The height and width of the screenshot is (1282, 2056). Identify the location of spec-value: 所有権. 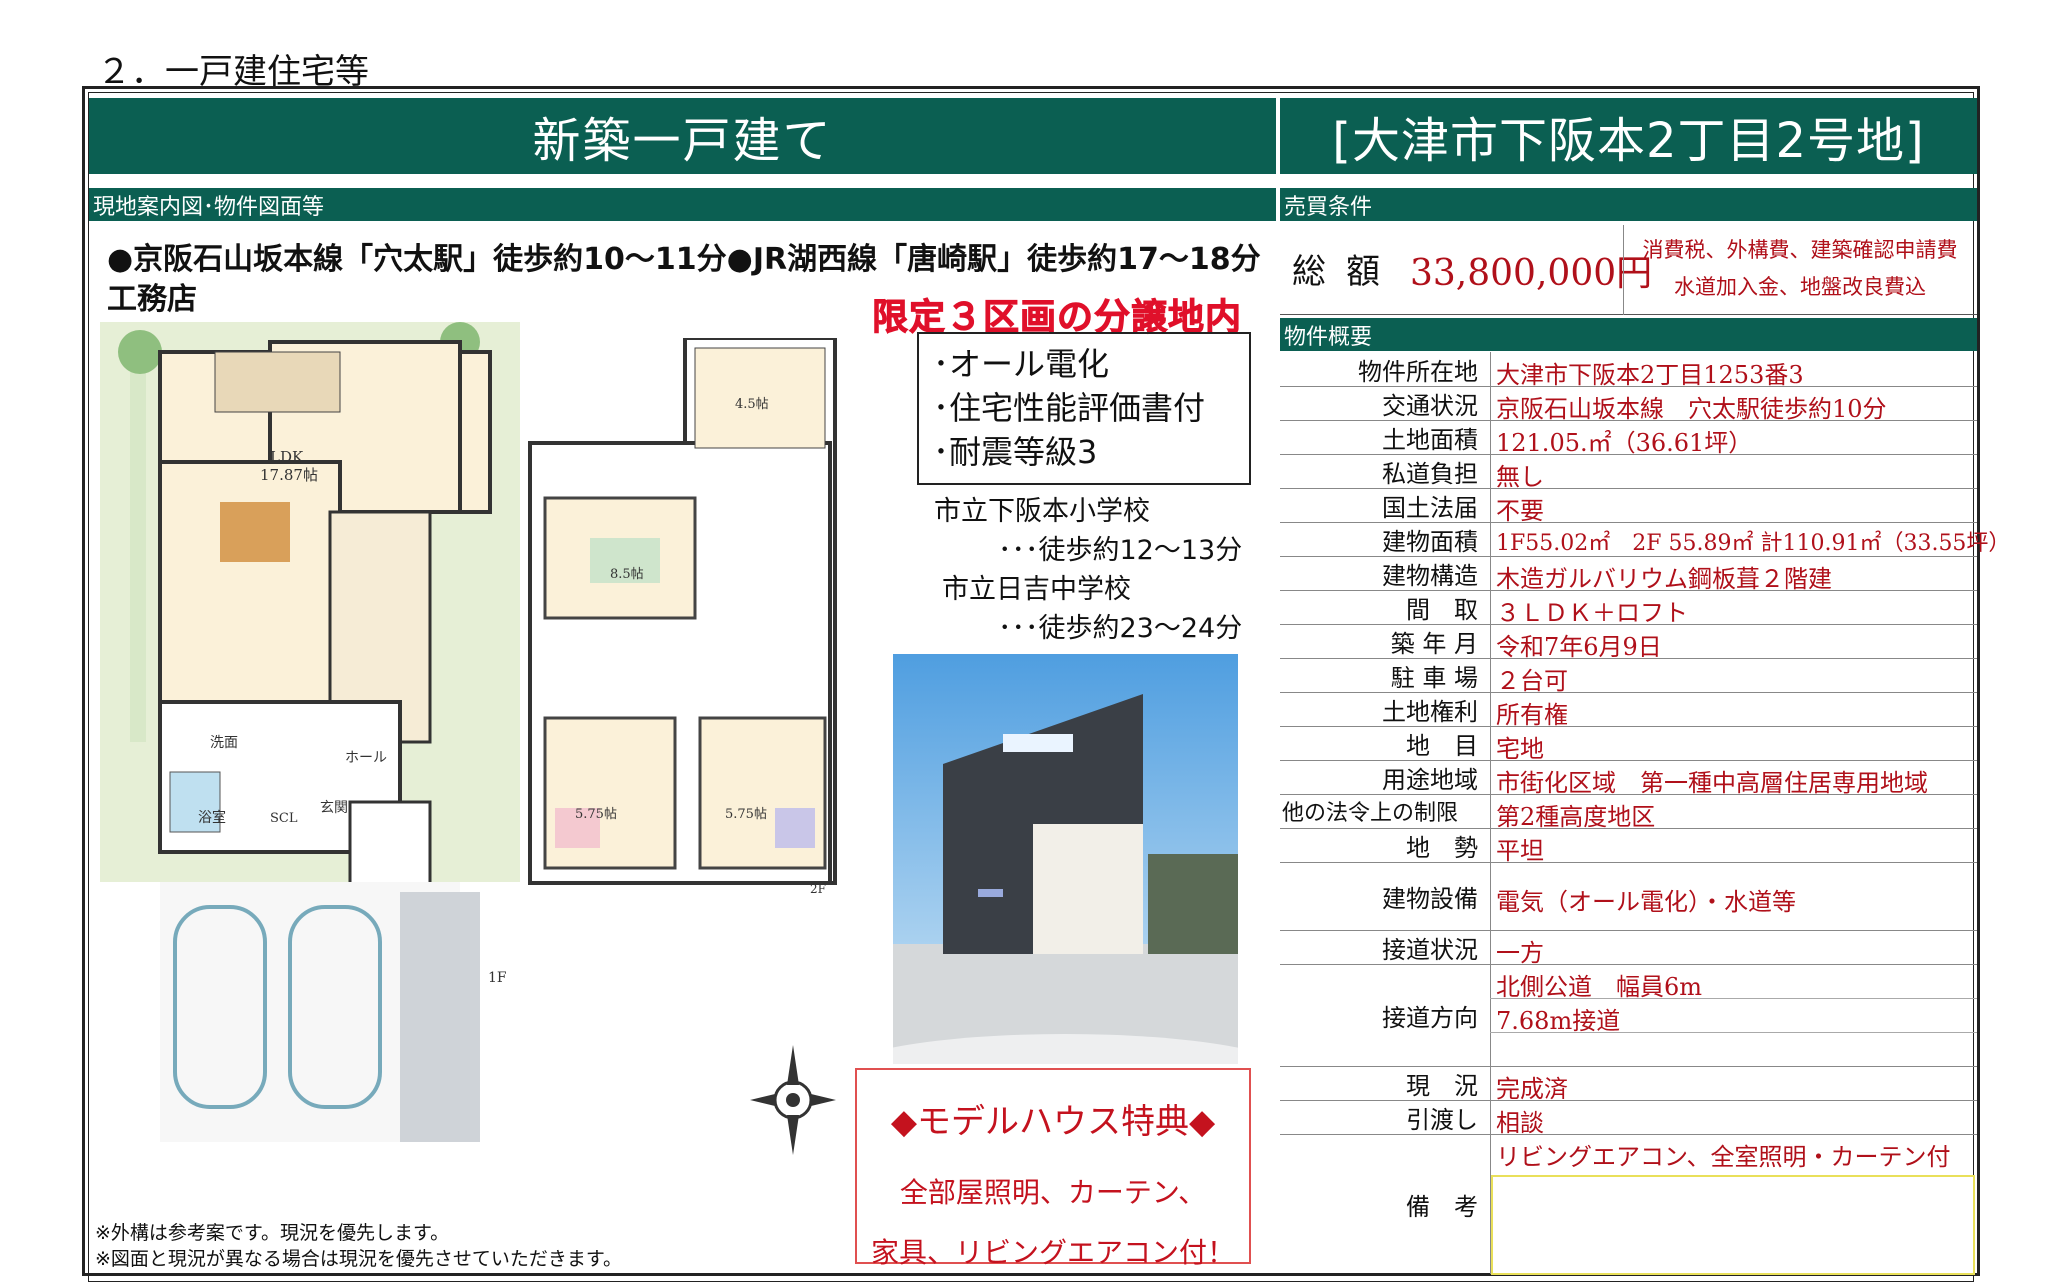
(1532, 715).